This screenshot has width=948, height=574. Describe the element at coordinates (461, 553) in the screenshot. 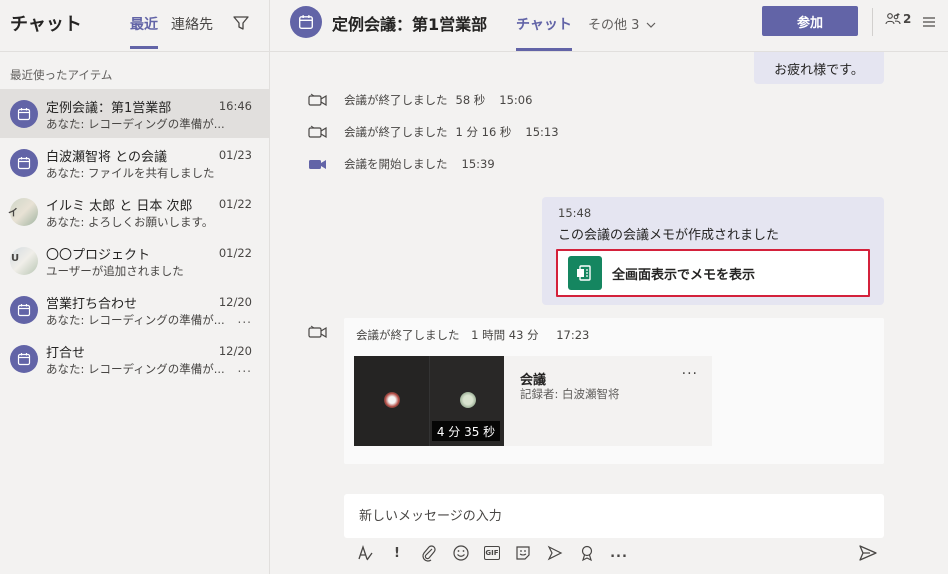

I see `emoji-icon` at that location.